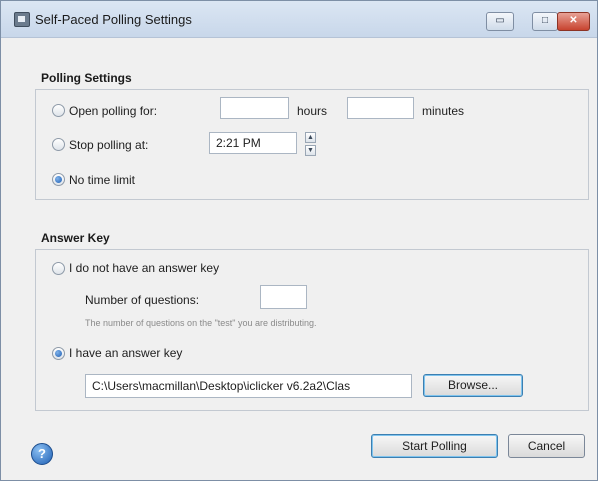  I want to click on polling-settings-title: Polling Settings, so click(86, 78).